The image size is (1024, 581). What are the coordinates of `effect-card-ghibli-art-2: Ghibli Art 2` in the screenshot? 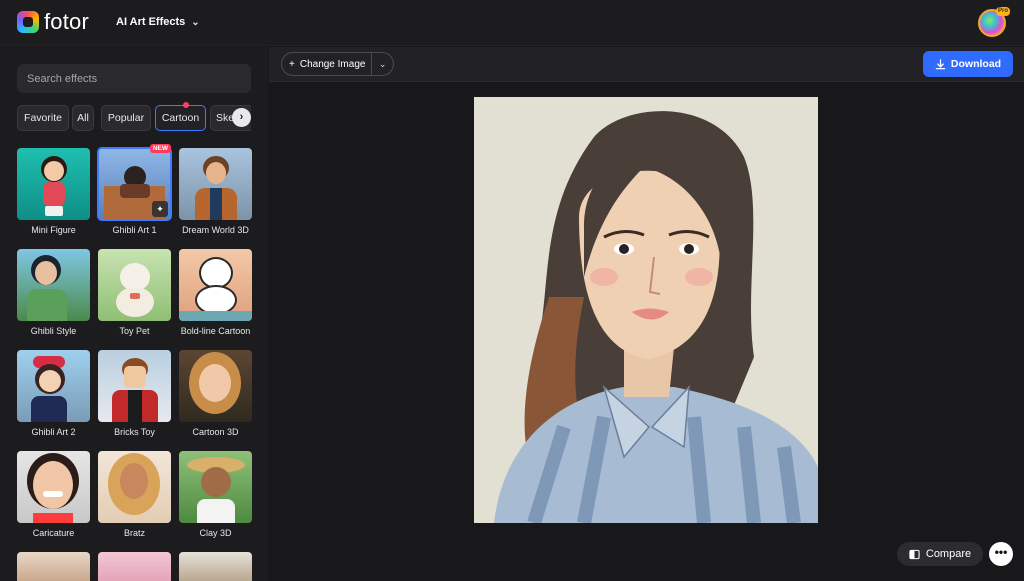 It's located at (53, 394).